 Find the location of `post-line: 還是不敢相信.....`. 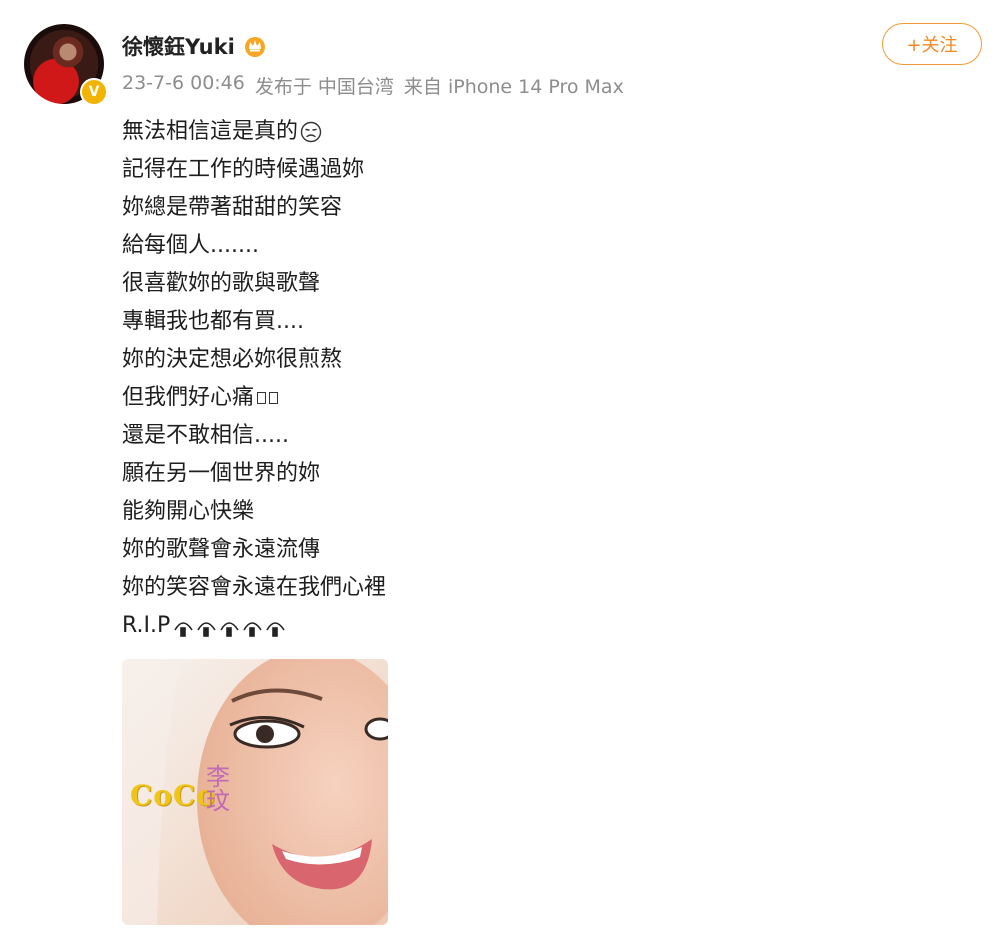

post-line: 還是不敢相信..... is located at coordinates (205, 435).